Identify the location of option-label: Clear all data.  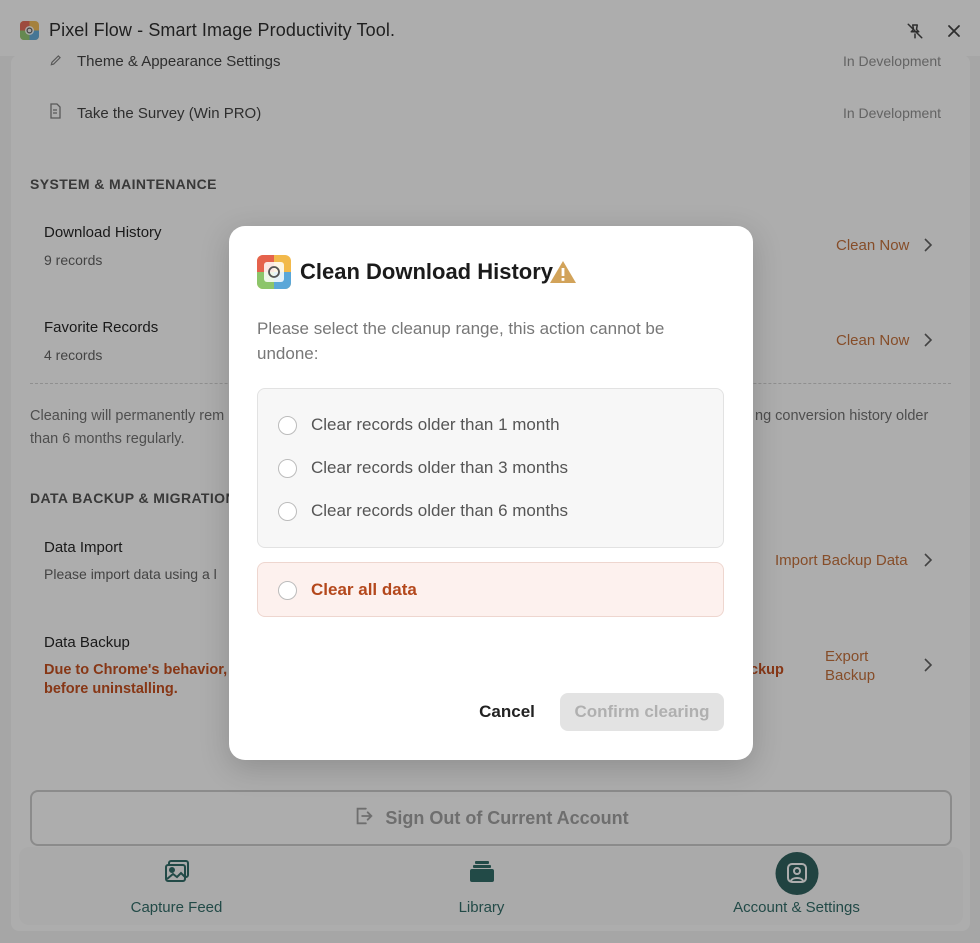
(364, 589).